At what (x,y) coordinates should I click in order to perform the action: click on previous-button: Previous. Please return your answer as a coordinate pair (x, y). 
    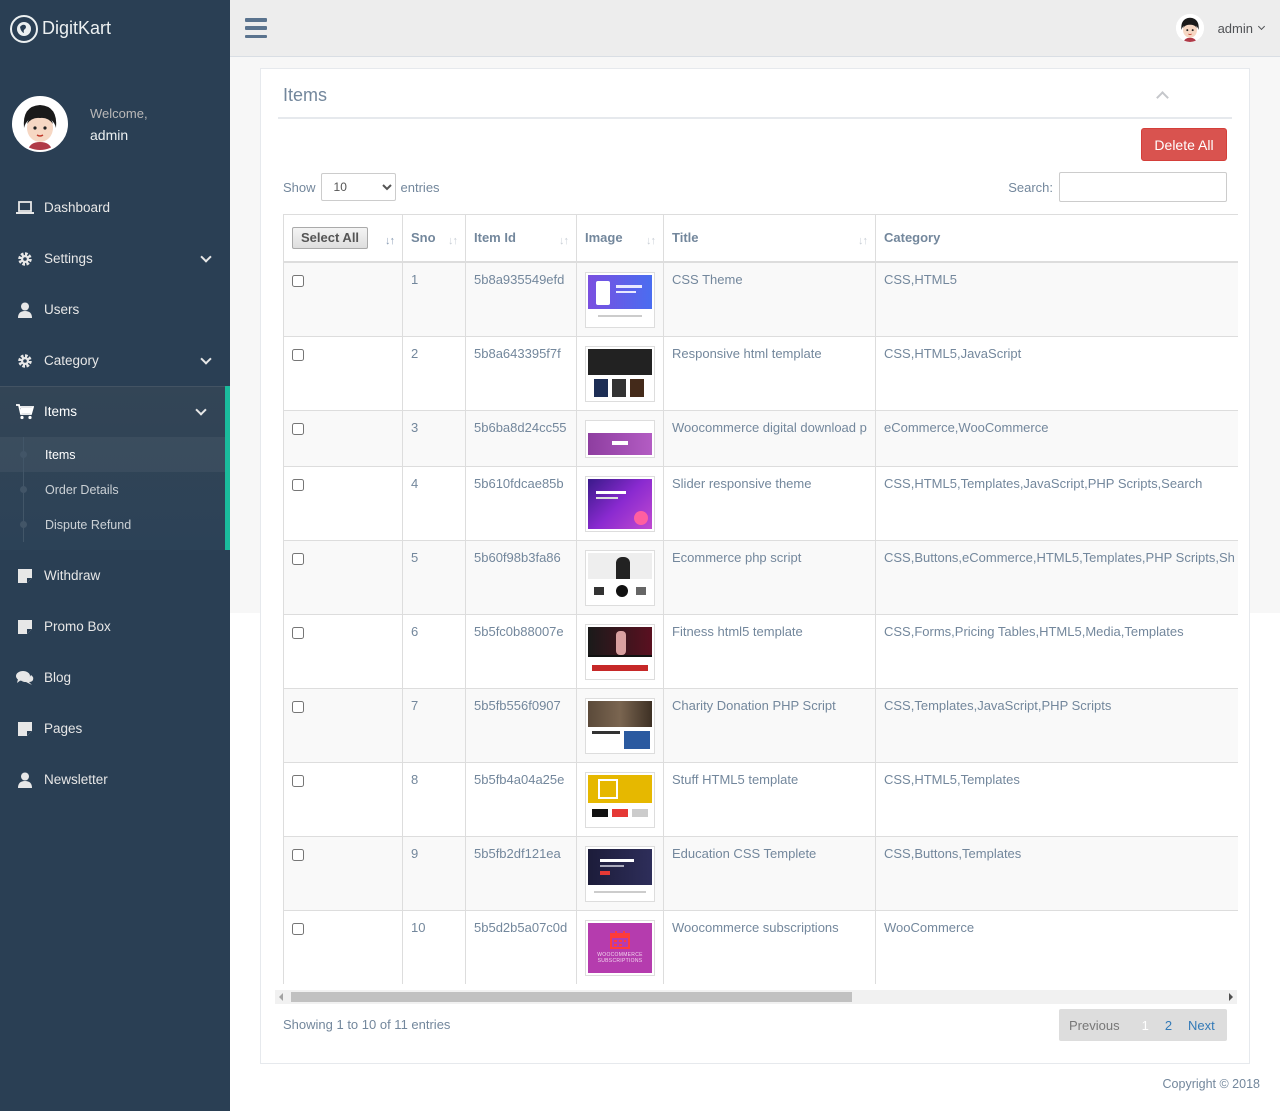
    Looking at the image, I should click on (1094, 1025).